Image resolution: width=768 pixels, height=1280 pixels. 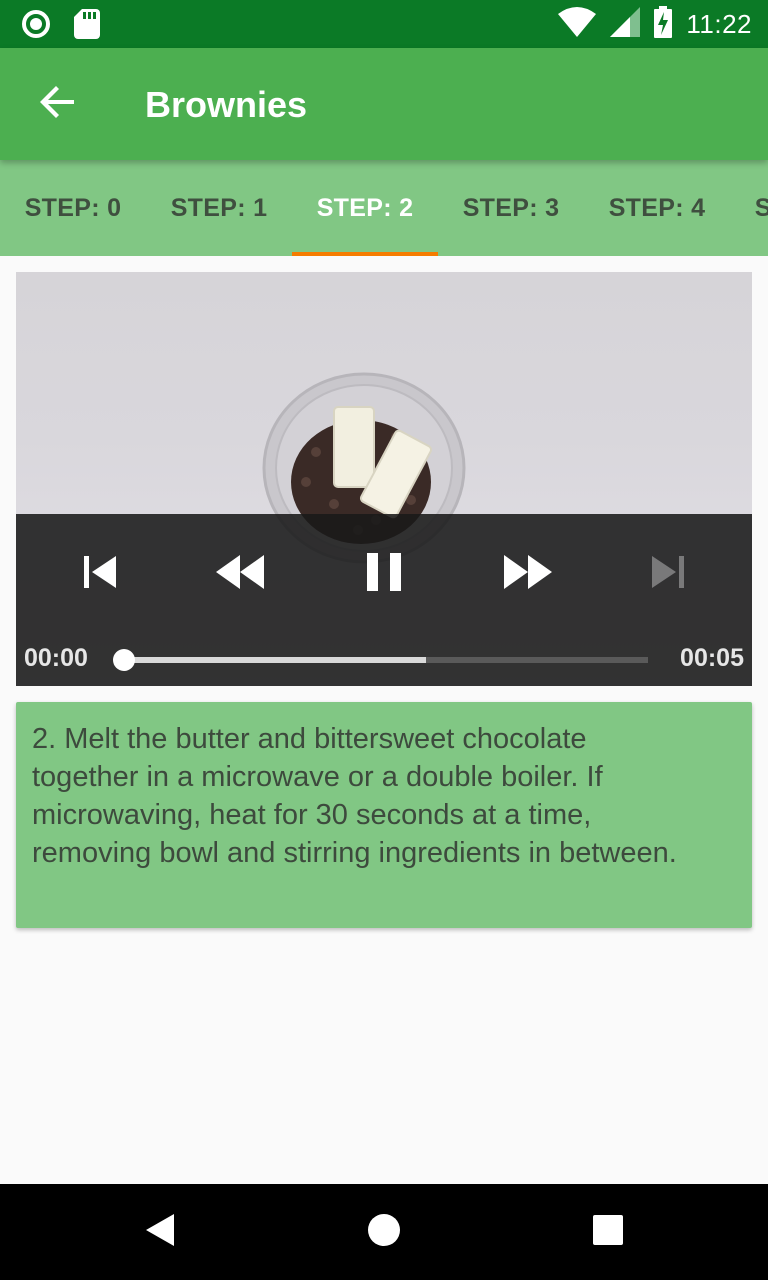 I want to click on signal-icon, so click(x=625, y=24).